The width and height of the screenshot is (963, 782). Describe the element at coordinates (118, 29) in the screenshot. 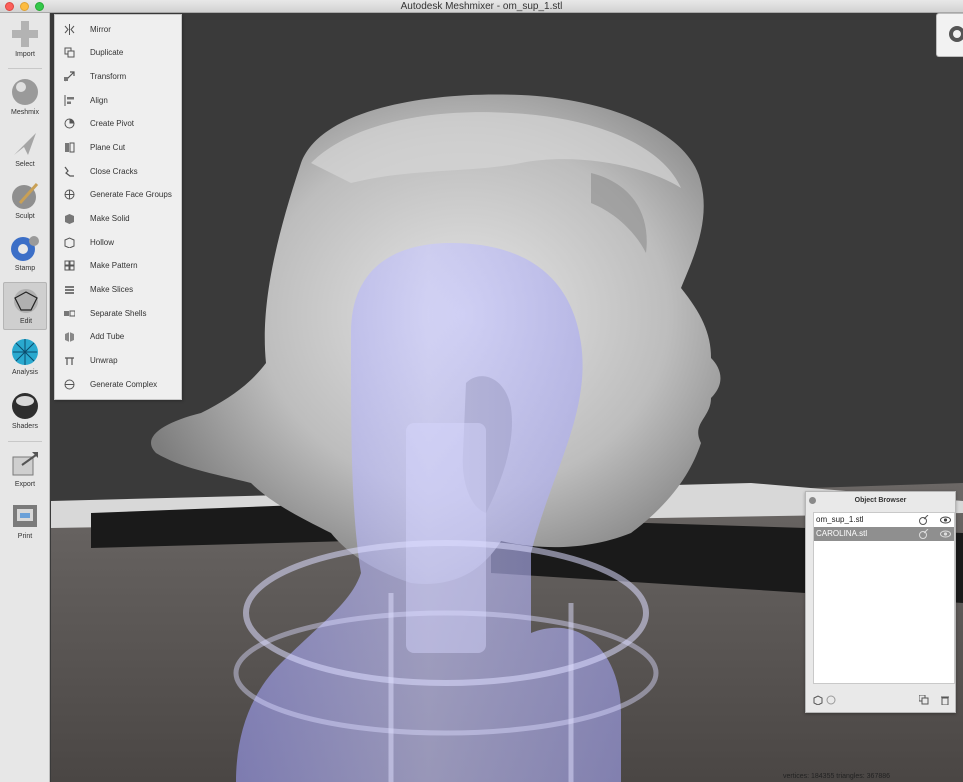

I see `menu-item-mirror: Mirror` at that location.